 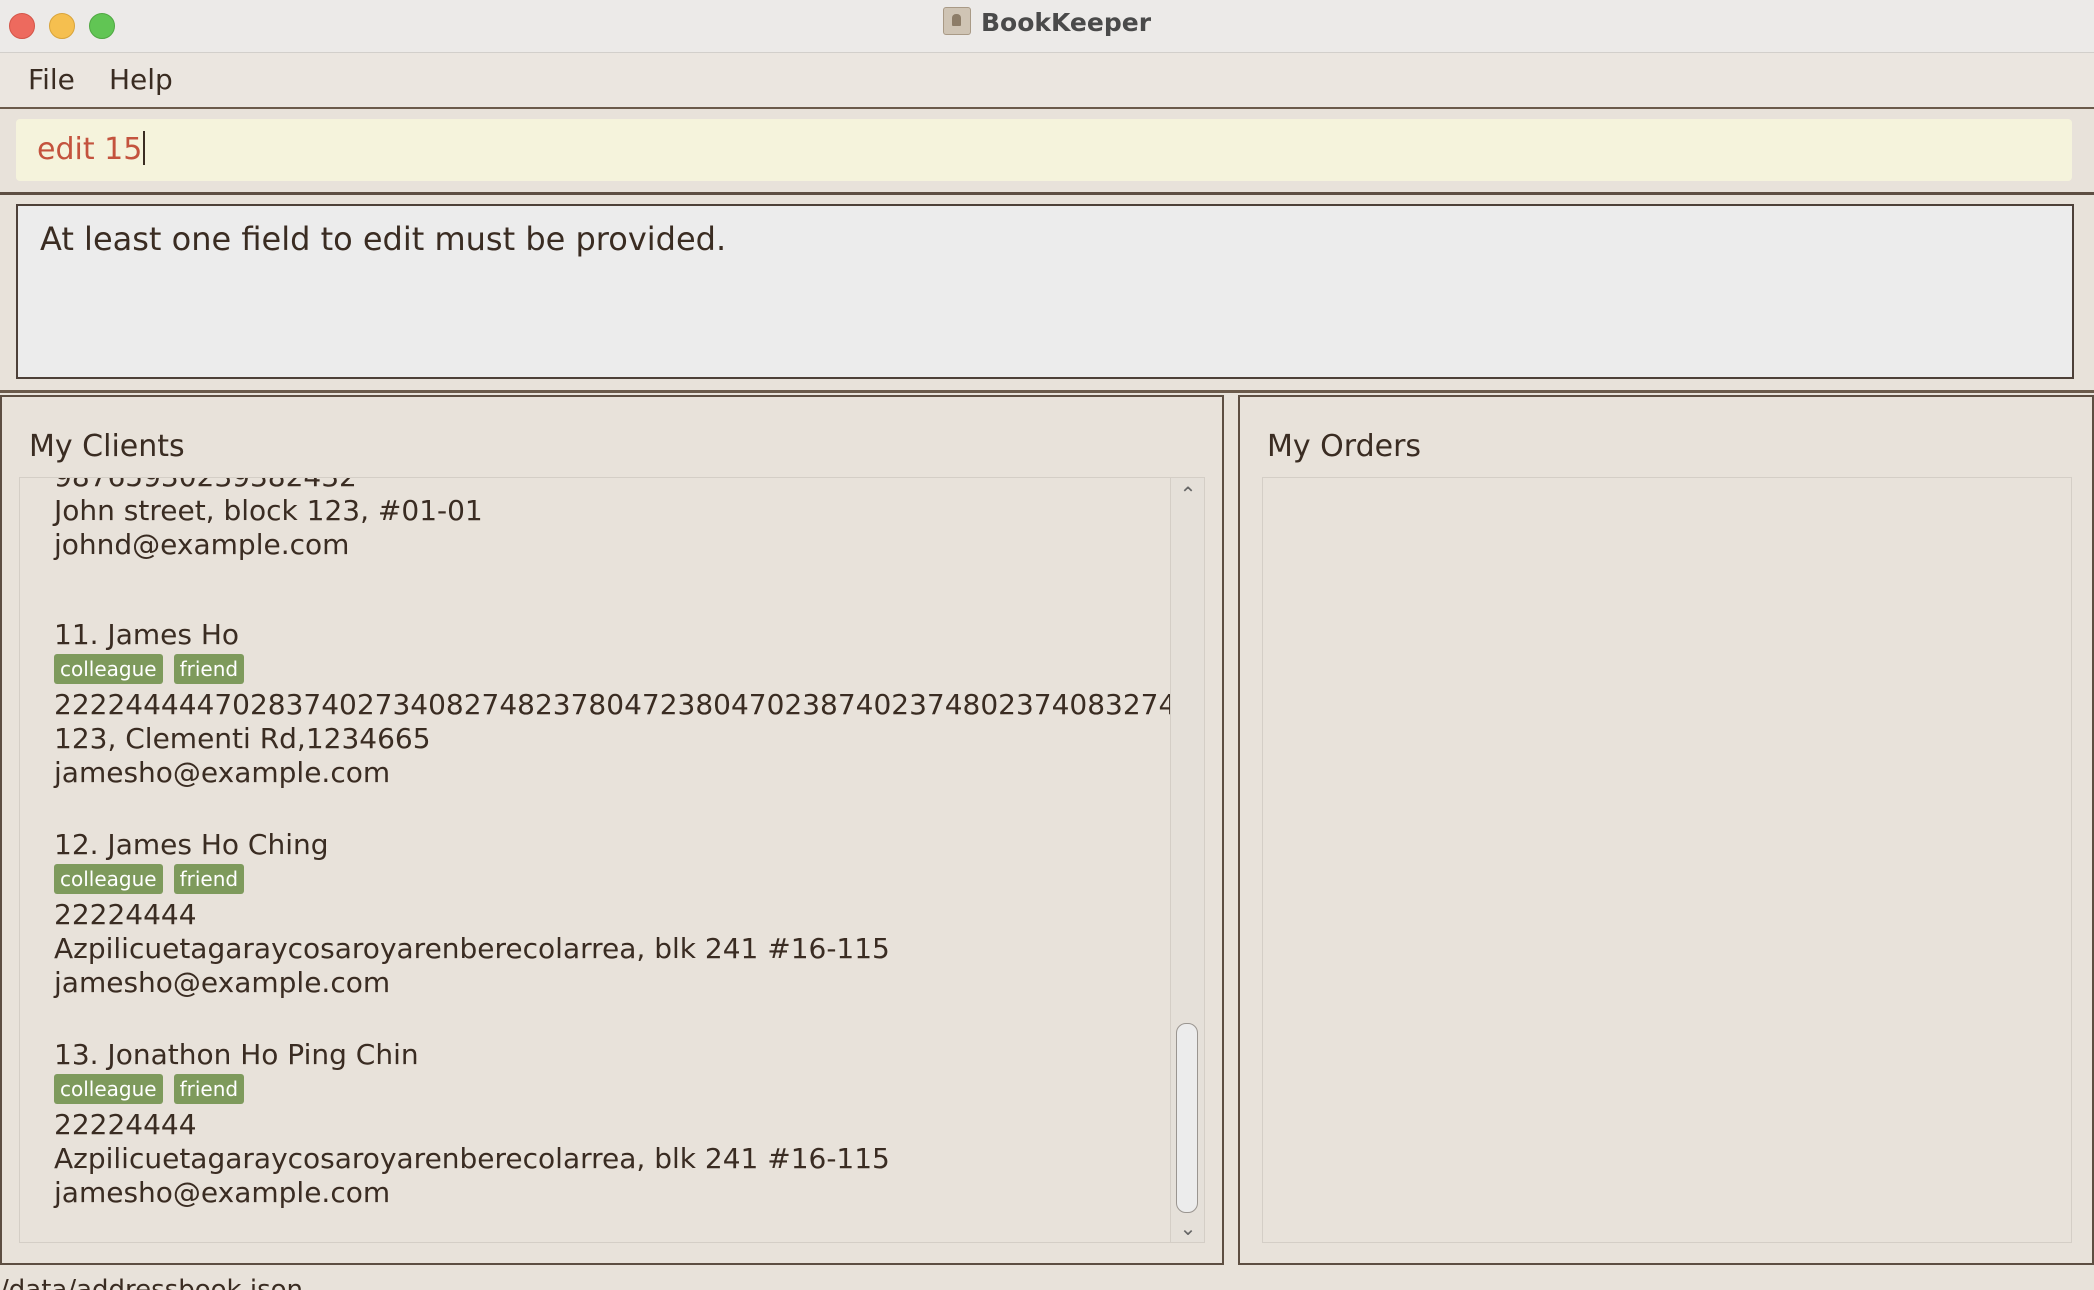 I want to click on window-title: BookKeeper, so click(x=1047, y=23).